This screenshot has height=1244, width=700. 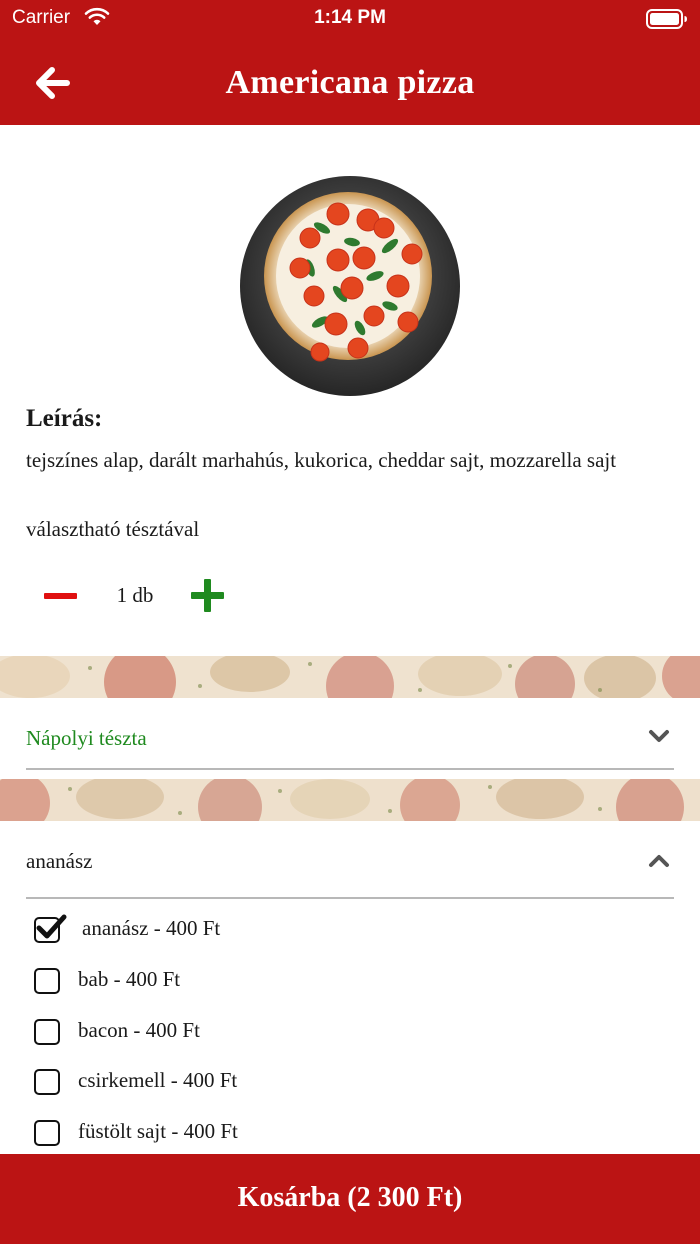 I want to click on topping-option-ananasz: ananász - 400 Ft, so click(x=234, y=930).